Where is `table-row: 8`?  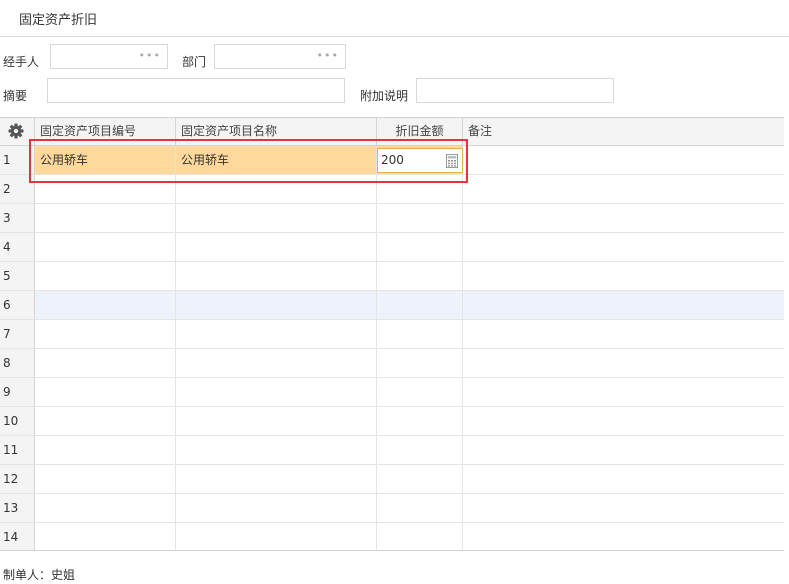
table-row: 8 is located at coordinates (392, 363).